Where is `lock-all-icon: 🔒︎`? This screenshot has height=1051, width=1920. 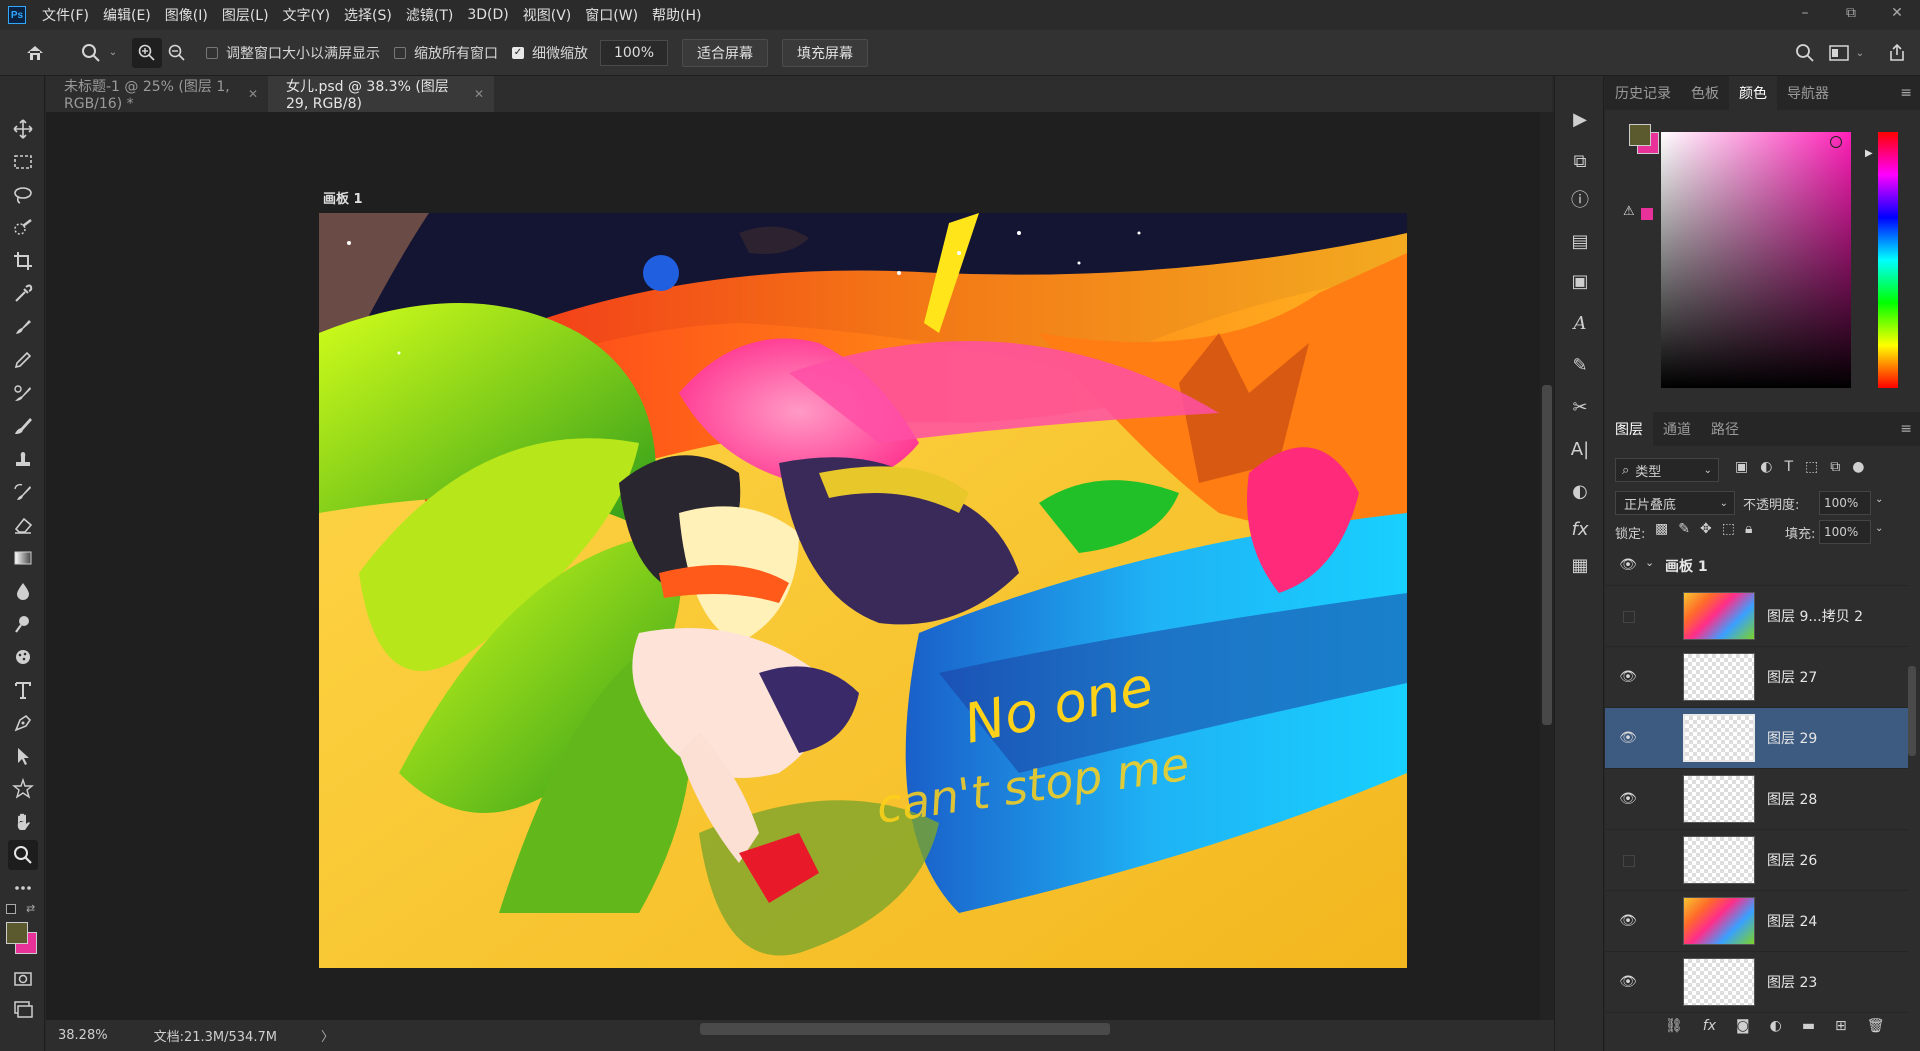
lock-all-icon: 🔒︎ is located at coordinates (1748, 529).